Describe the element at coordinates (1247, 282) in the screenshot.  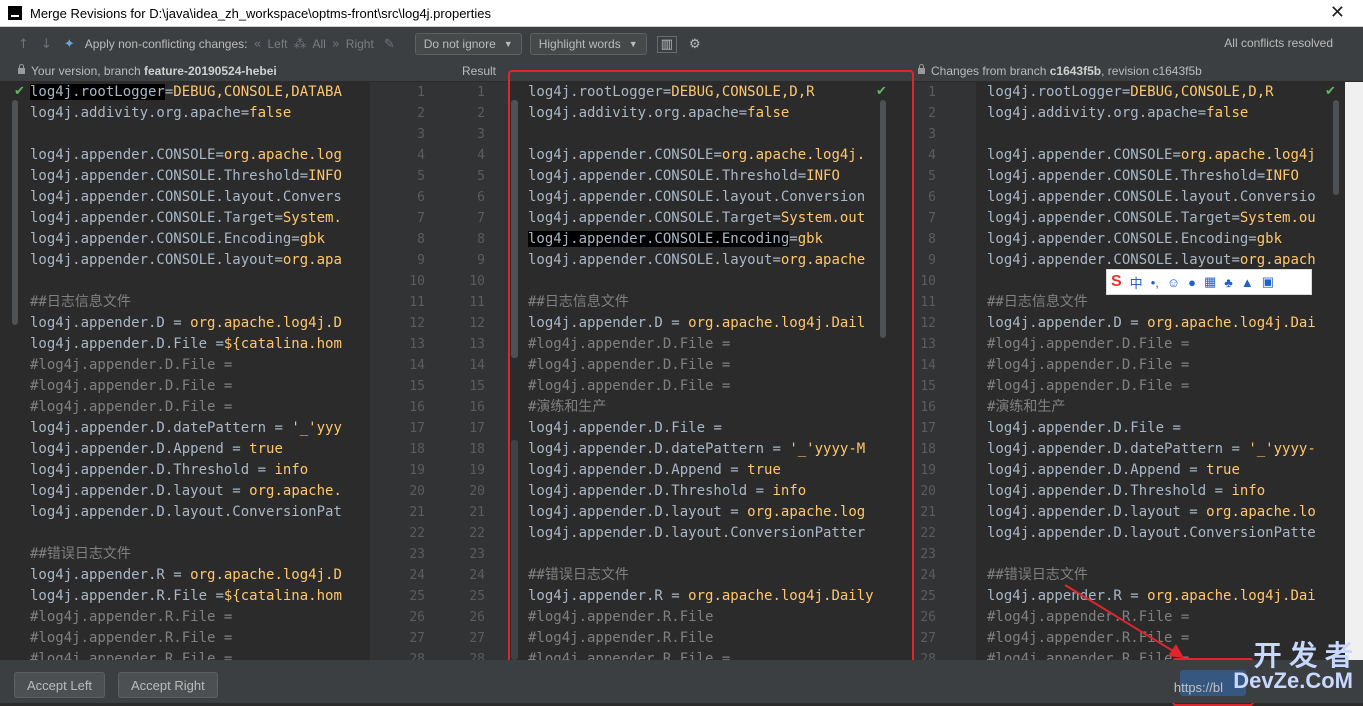
I see `skin-icon: ▲` at that location.